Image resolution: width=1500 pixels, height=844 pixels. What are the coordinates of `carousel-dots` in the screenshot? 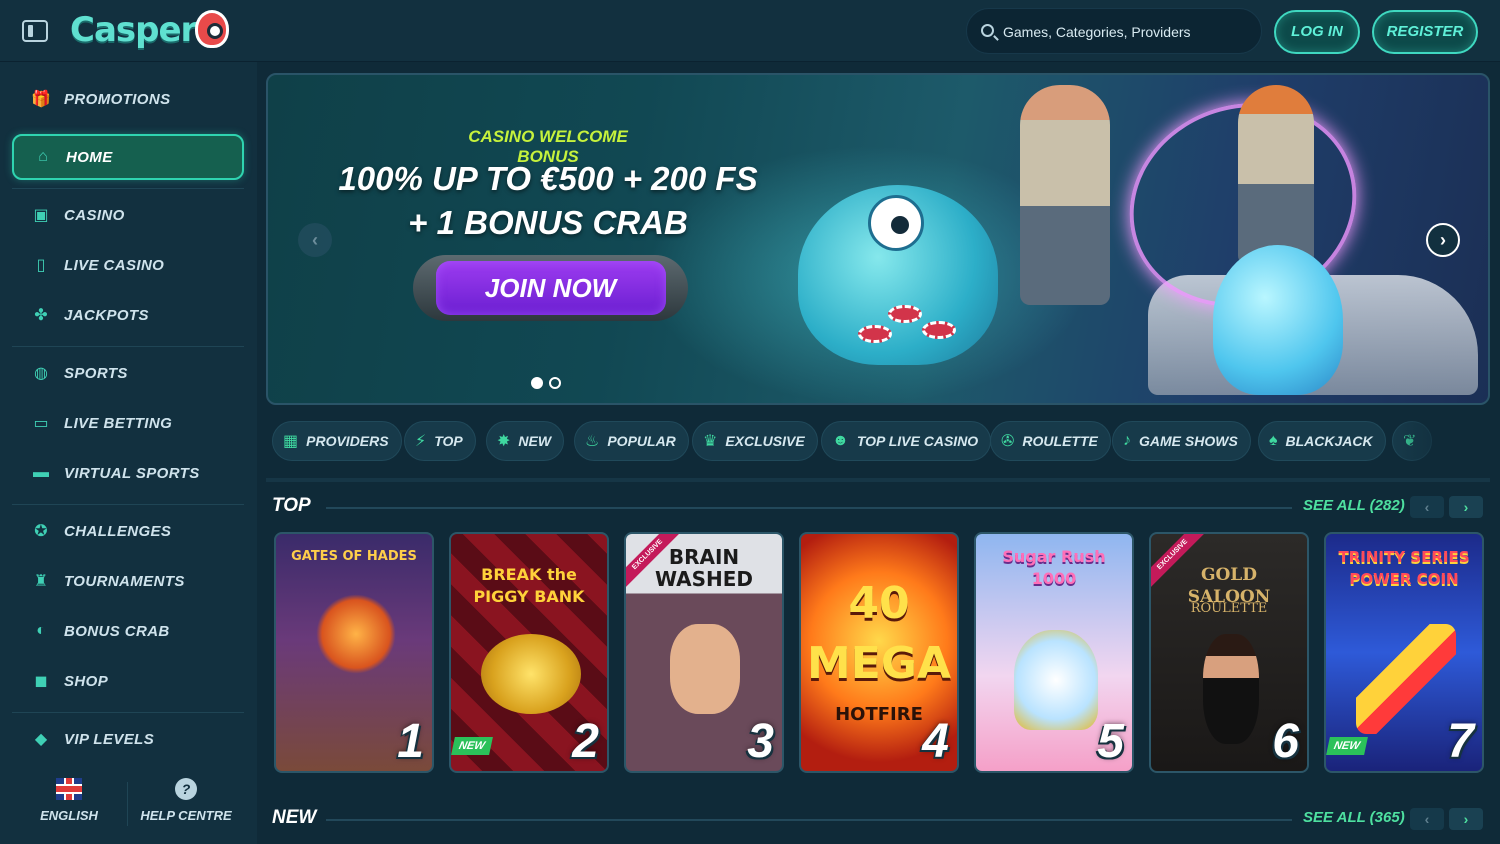 It's located at (546, 383).